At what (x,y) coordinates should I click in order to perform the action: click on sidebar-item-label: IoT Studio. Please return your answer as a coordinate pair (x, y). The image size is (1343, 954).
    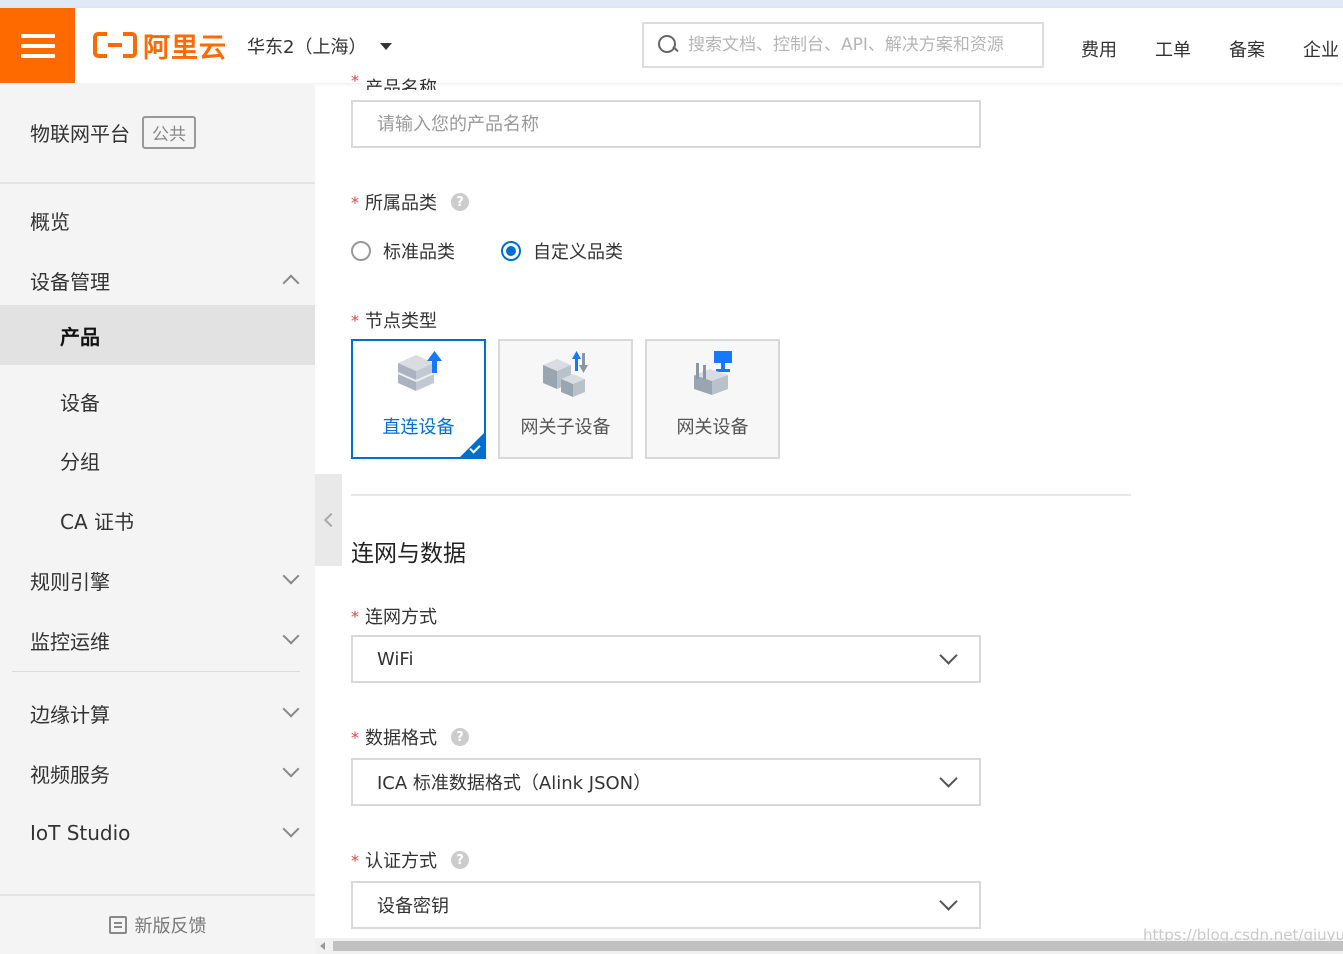
    Looking at the image, I should click on (80, 833).